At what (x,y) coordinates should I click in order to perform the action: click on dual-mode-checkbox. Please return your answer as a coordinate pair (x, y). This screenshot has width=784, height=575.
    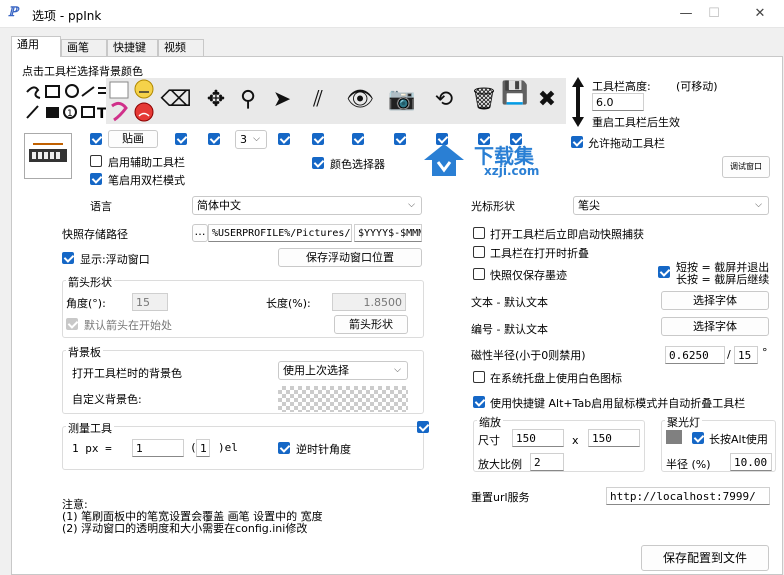
    Looking at the image, I should click on (96, 179).